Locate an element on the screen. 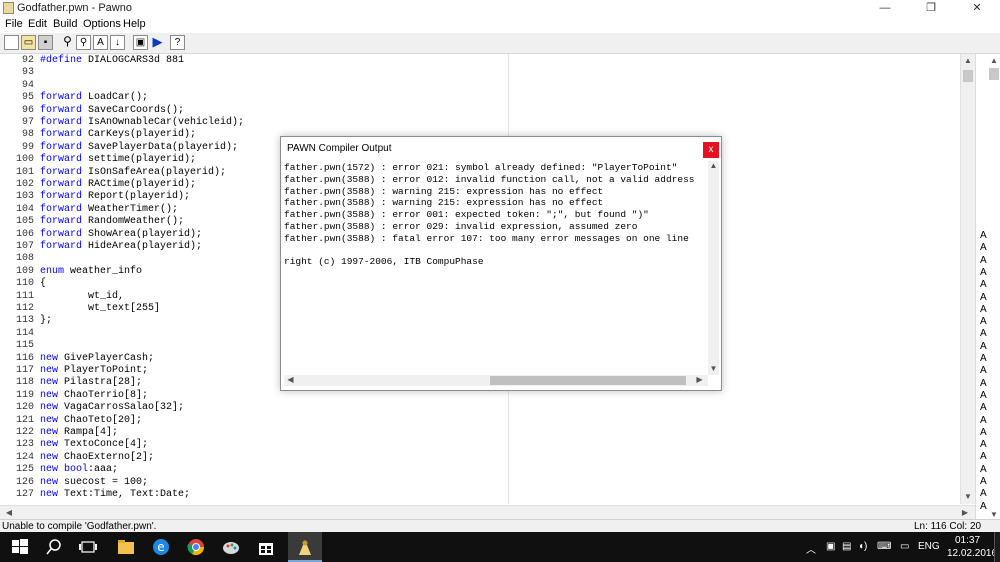 The height and width of the screenshot is (562, 1000). line-number: 125 is located at coordinates (24, 470).